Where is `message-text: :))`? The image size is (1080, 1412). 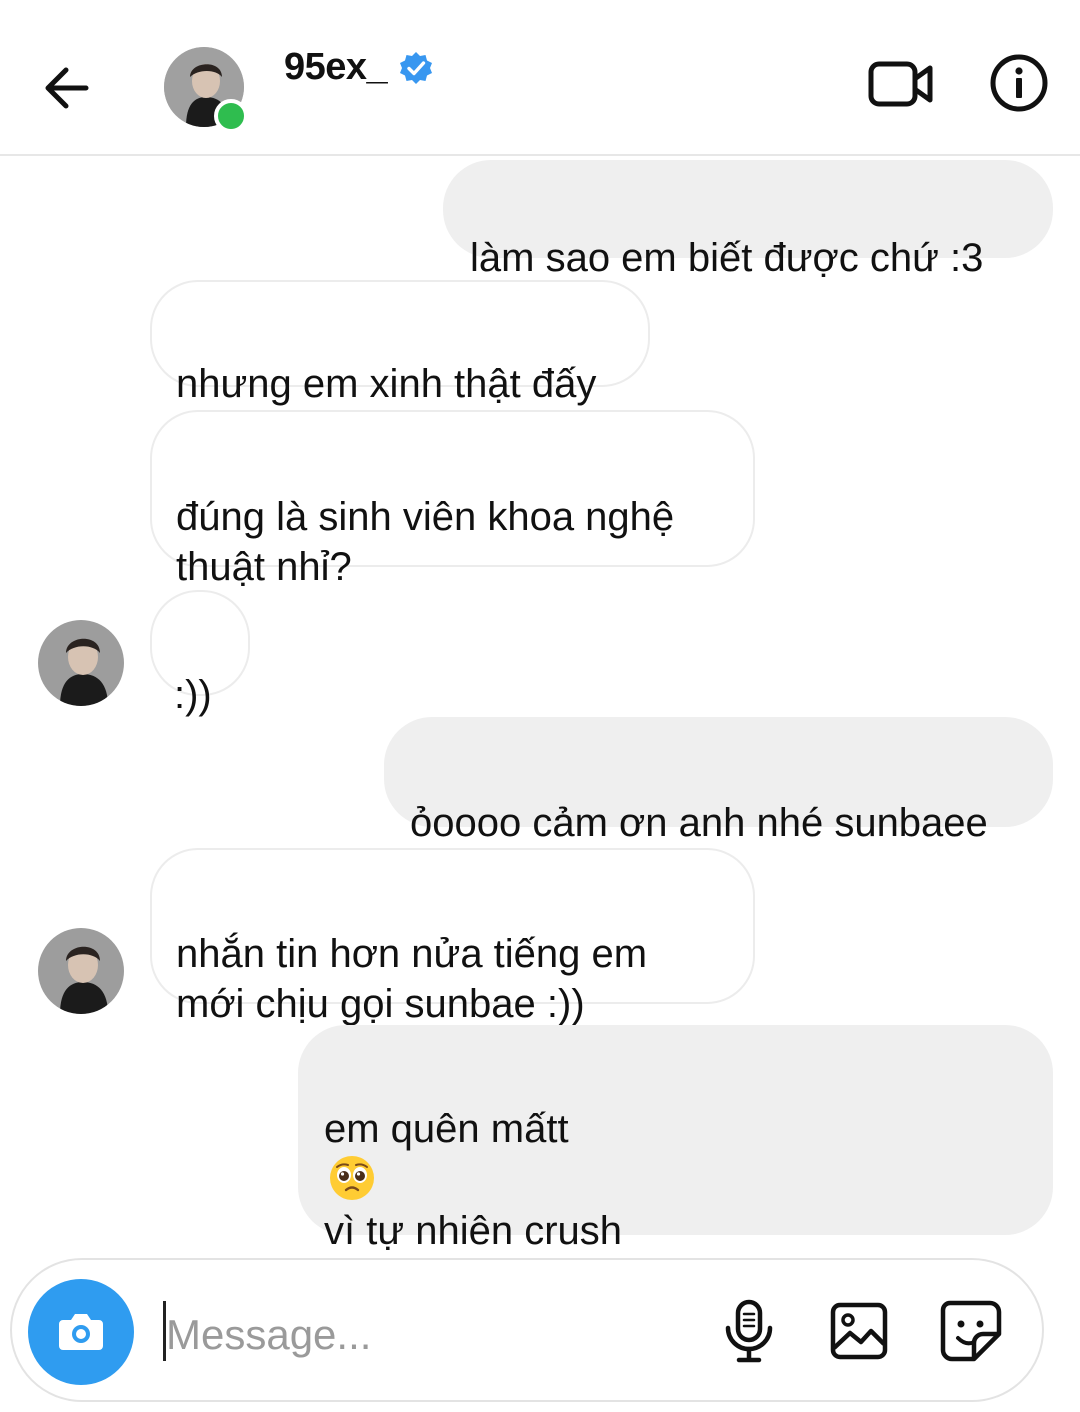
message-text: :)) is located at coordinates (193, 695).